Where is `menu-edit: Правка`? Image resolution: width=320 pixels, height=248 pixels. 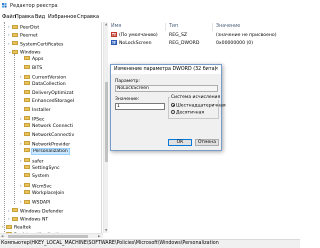 menu-edit: Правка is located at coordinates (24, 17).